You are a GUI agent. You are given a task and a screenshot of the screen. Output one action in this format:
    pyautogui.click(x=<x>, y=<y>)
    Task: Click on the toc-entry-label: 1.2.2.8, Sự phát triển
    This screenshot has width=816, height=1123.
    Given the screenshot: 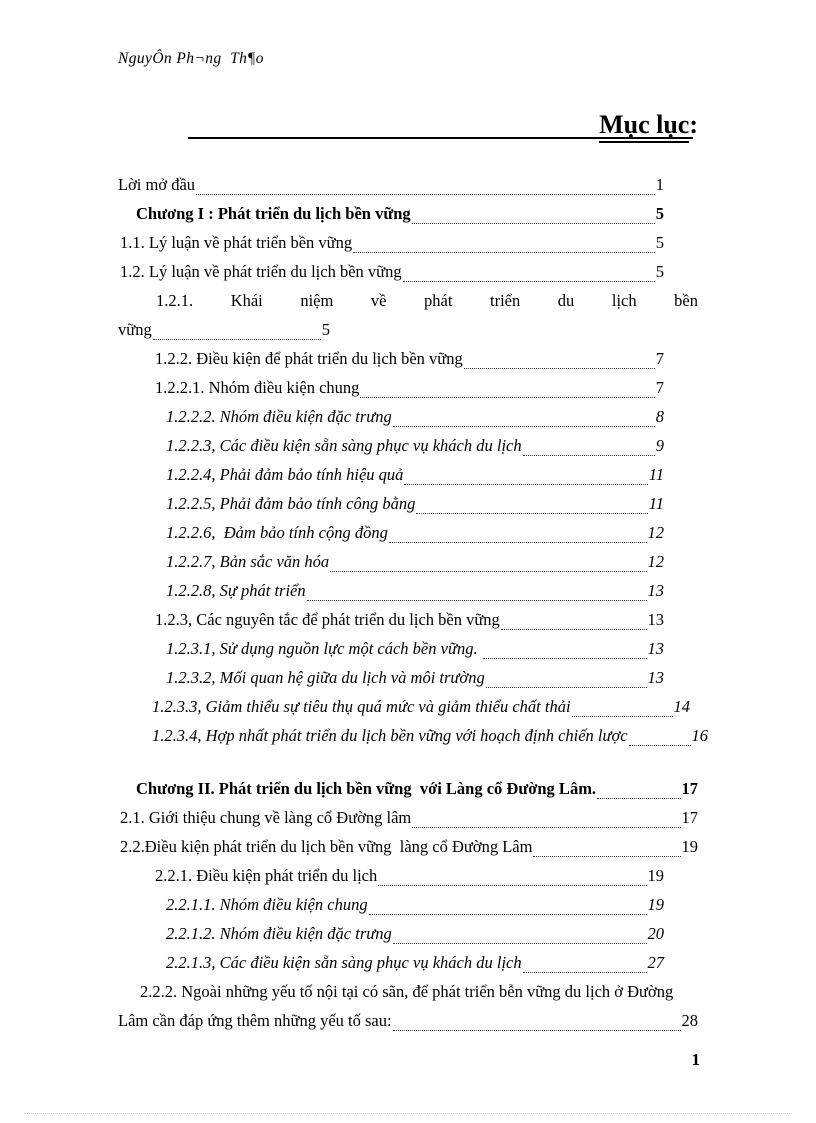 What is the action you would take?
    pyautogui.click(x=236, y=590)
    